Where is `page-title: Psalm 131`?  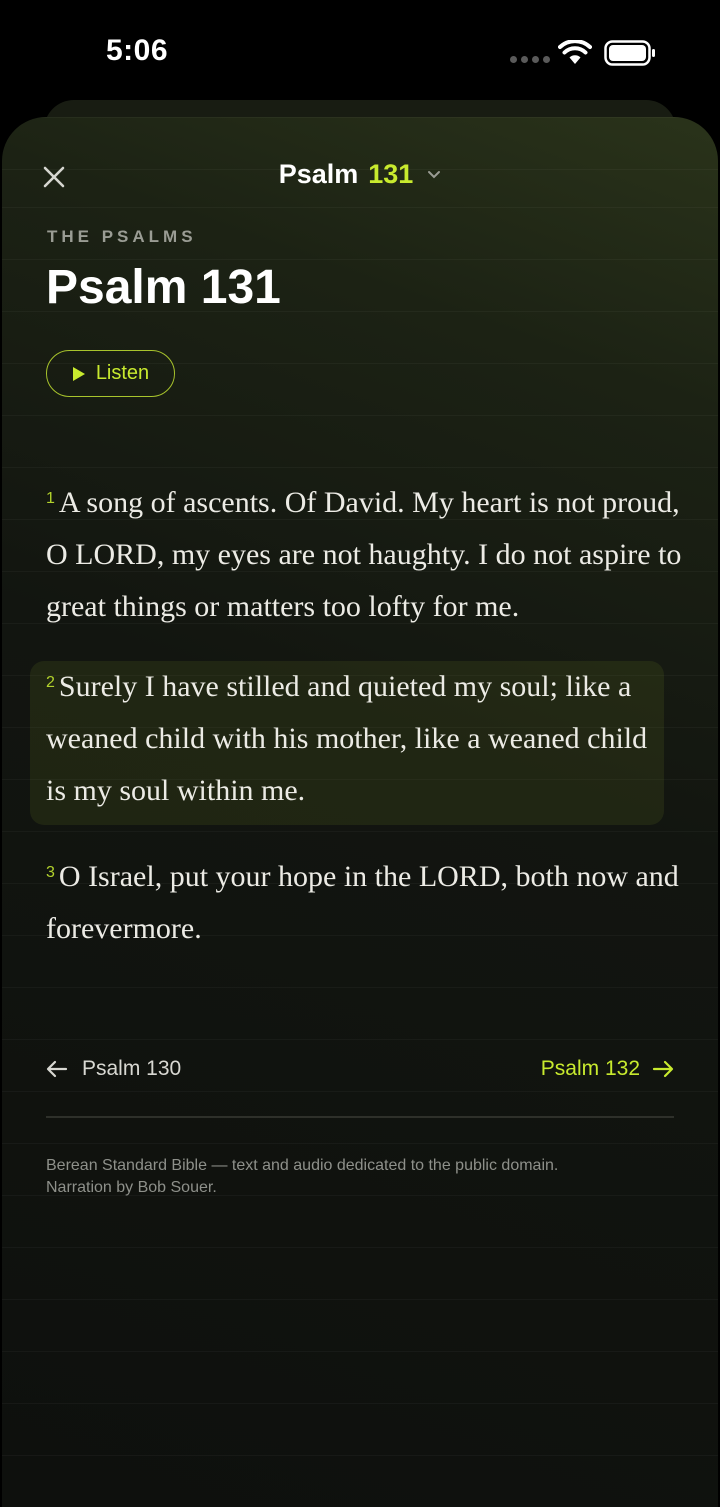
page-title: Psalm 131 is located at coordinates (163, 287).